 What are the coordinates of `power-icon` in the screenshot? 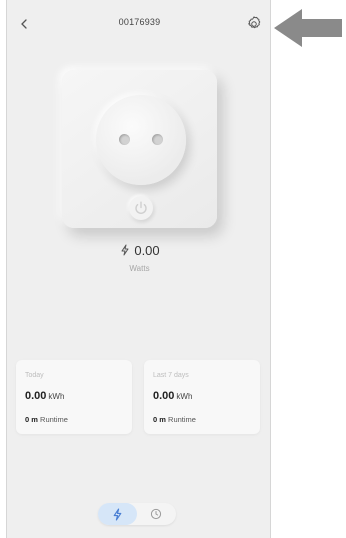 It's located at (141, 207).